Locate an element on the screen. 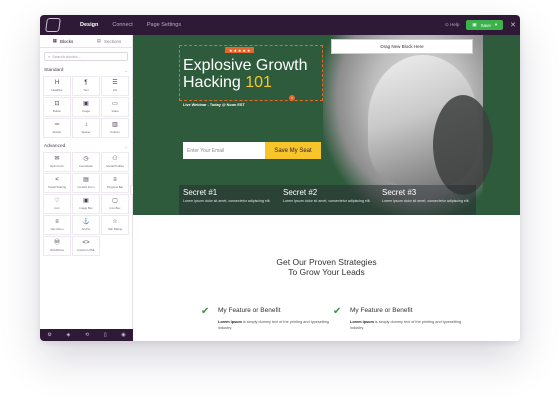  block-tile-label: Optin Form is located at coordinates (57, 166).